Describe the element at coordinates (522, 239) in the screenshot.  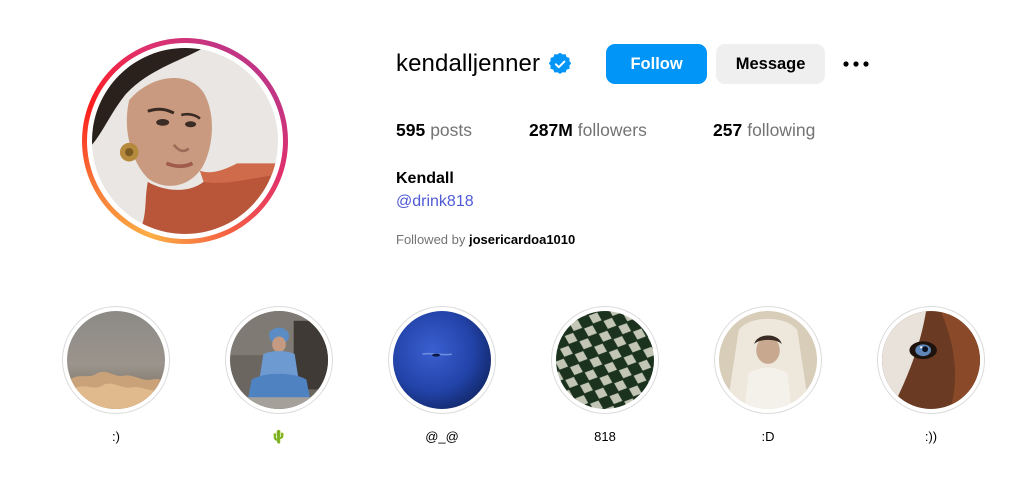
I see `followed-by-user: josericardoa1010` at that location.